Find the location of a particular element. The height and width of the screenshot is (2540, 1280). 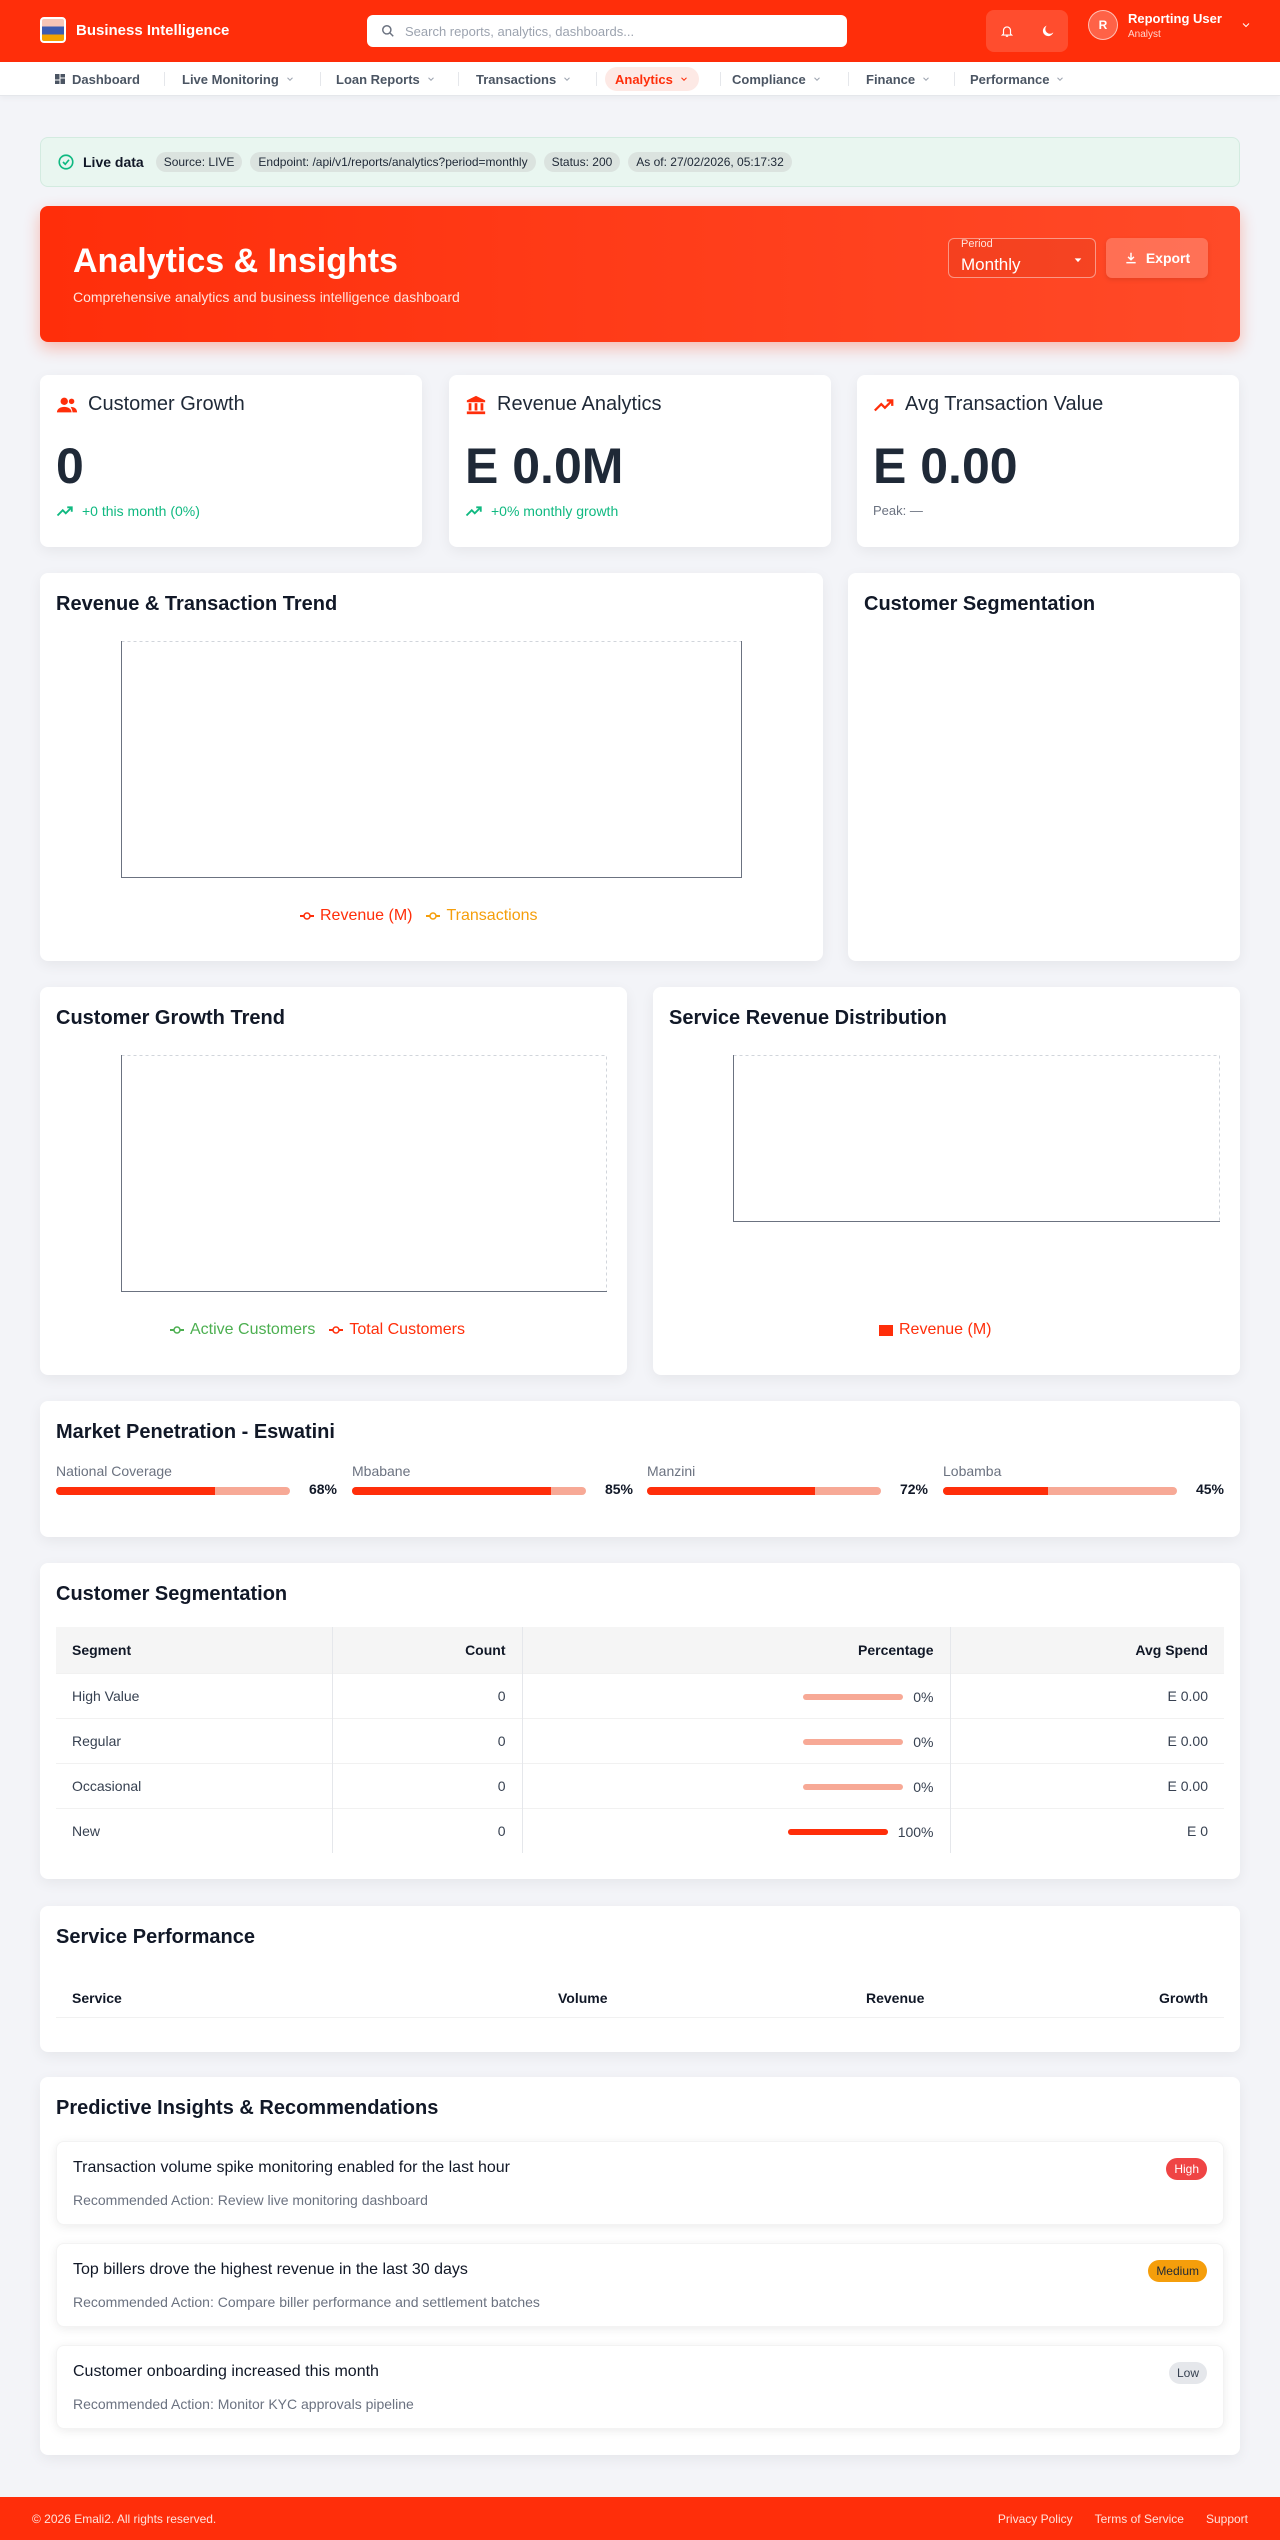

column-header: Growth is located at coordinates (1183, 1998).